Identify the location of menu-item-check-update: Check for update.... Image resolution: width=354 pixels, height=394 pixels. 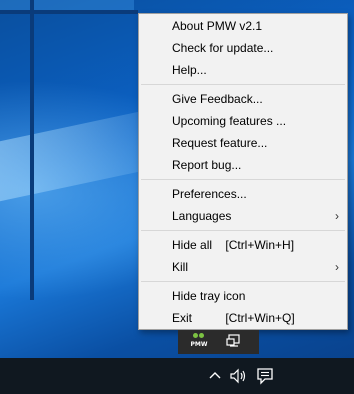
(243, 48).